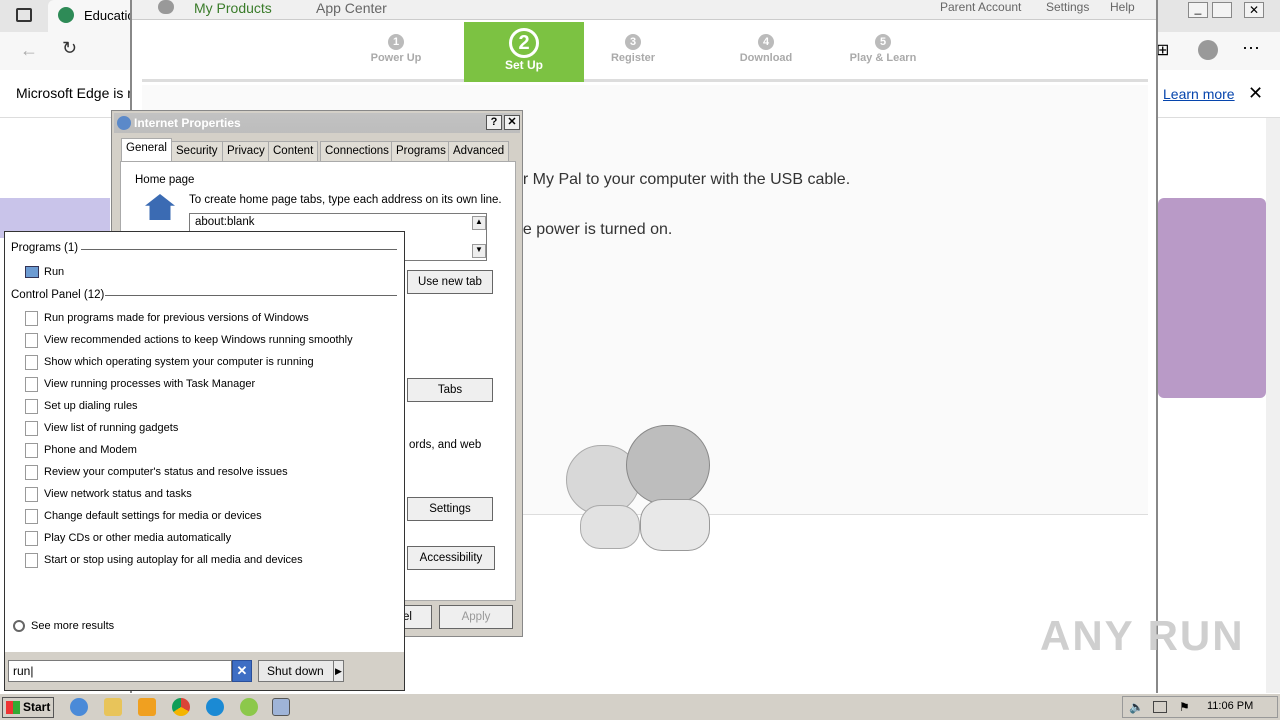 This screenshot has height=720, width=1280. What do you see at coordinates (1199, 94) in the screenshot?
I see `learn-more-link: Learn more` at bounding box center [1199, 94].